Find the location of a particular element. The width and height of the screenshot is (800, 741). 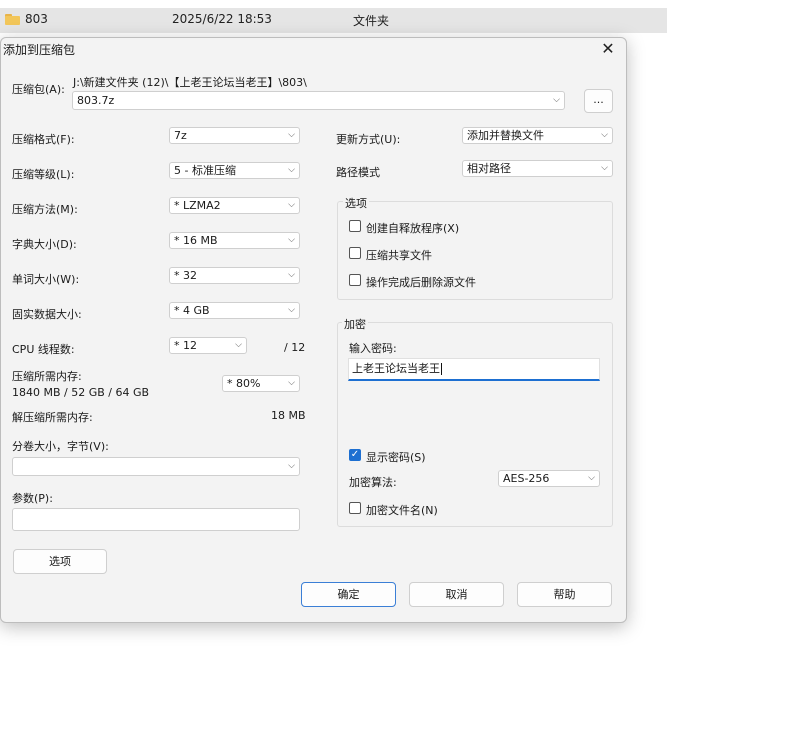

help-button: 帮助 is located at coordinates (564, 594).